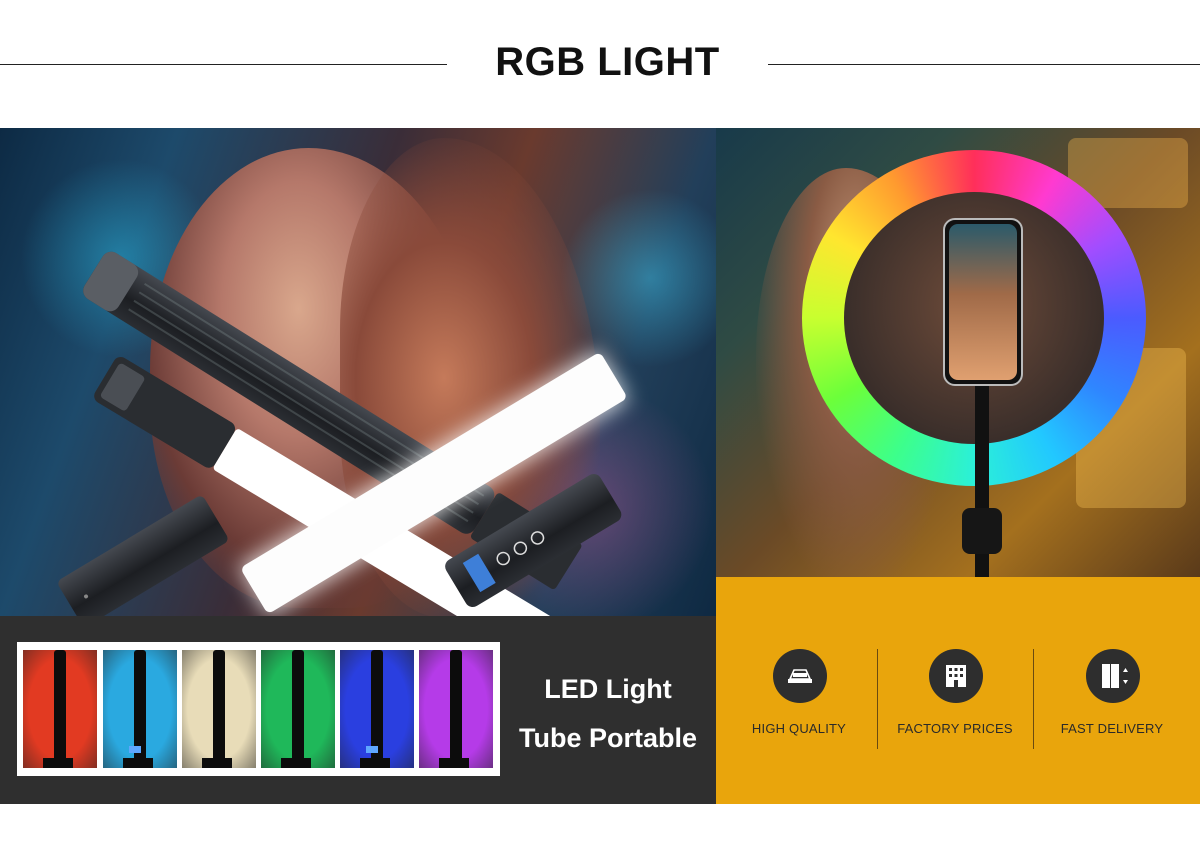 The width and height of the screenshot is (1200, 859). I want to click on feature-fast-delivery: FAST DELIVERY, so click(1112, 699).